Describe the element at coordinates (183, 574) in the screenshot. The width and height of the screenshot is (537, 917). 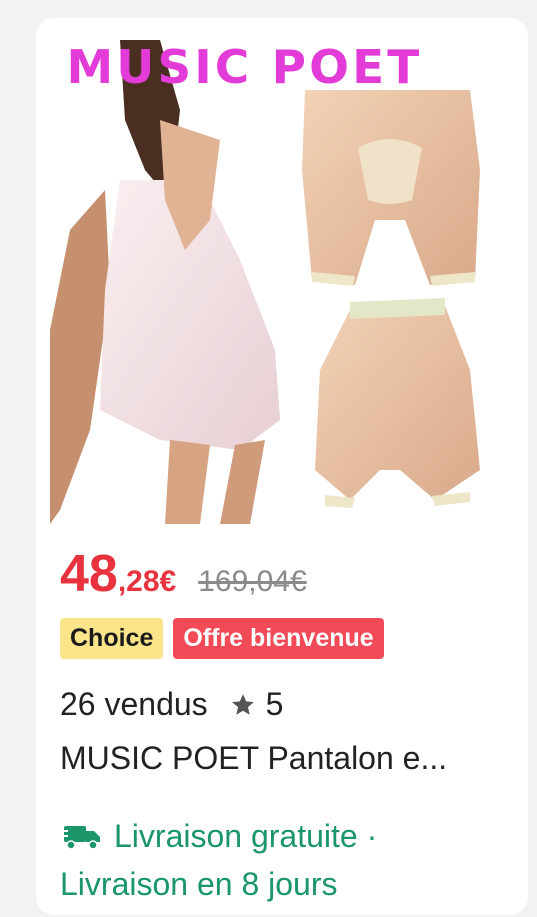
I see `price: 48,28€ 169,04€` at that location.